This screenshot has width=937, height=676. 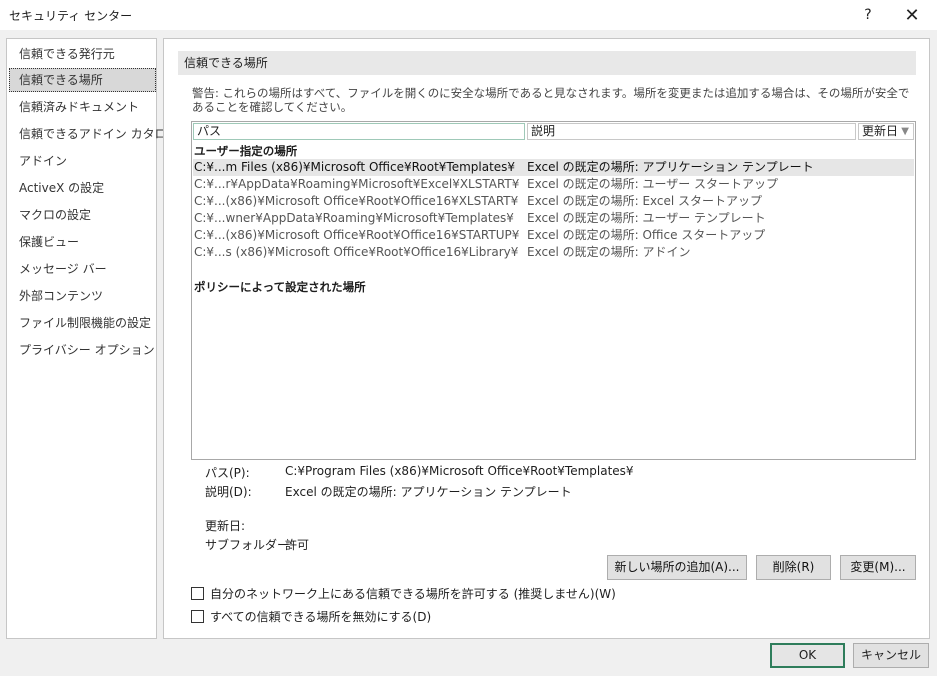 What do you see at coordinates (71, 16) in the screenshot?
I see `window-title: セキュリティ センター` at bounding box center [71, 16].